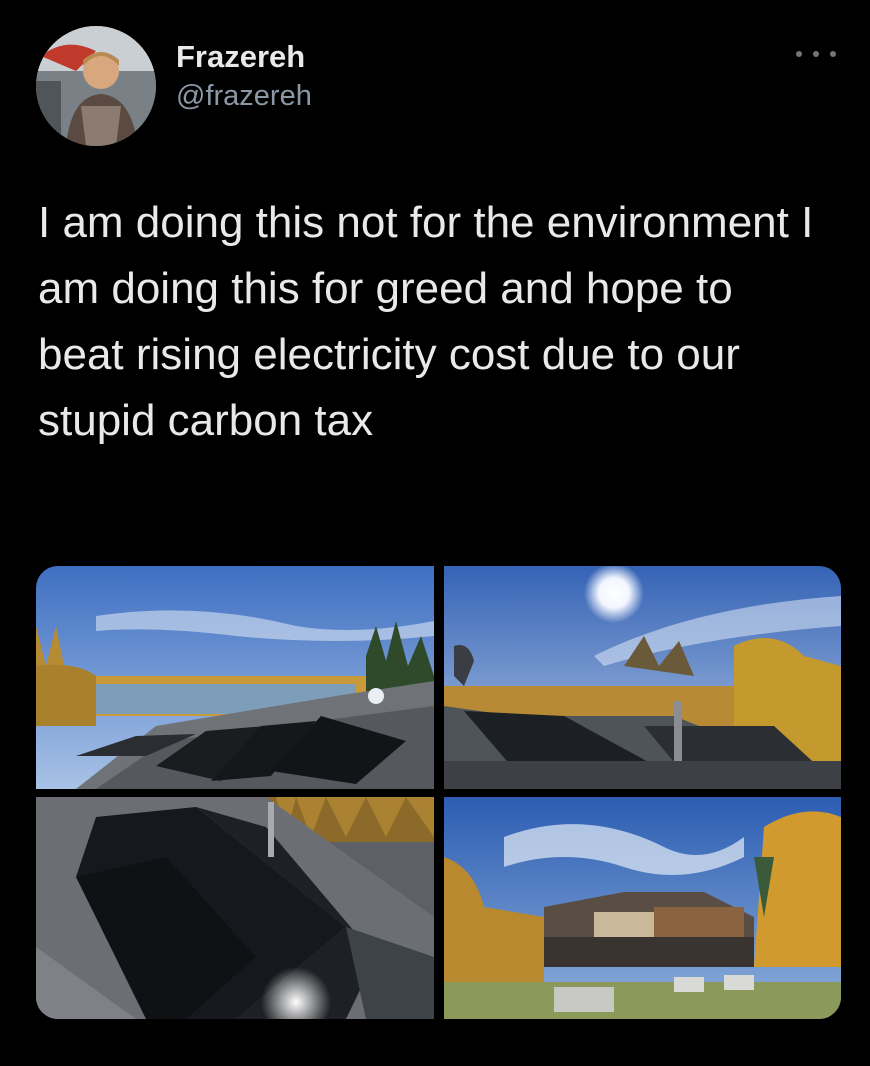  I want to click on photo-house-exterior, so click(642, 908).